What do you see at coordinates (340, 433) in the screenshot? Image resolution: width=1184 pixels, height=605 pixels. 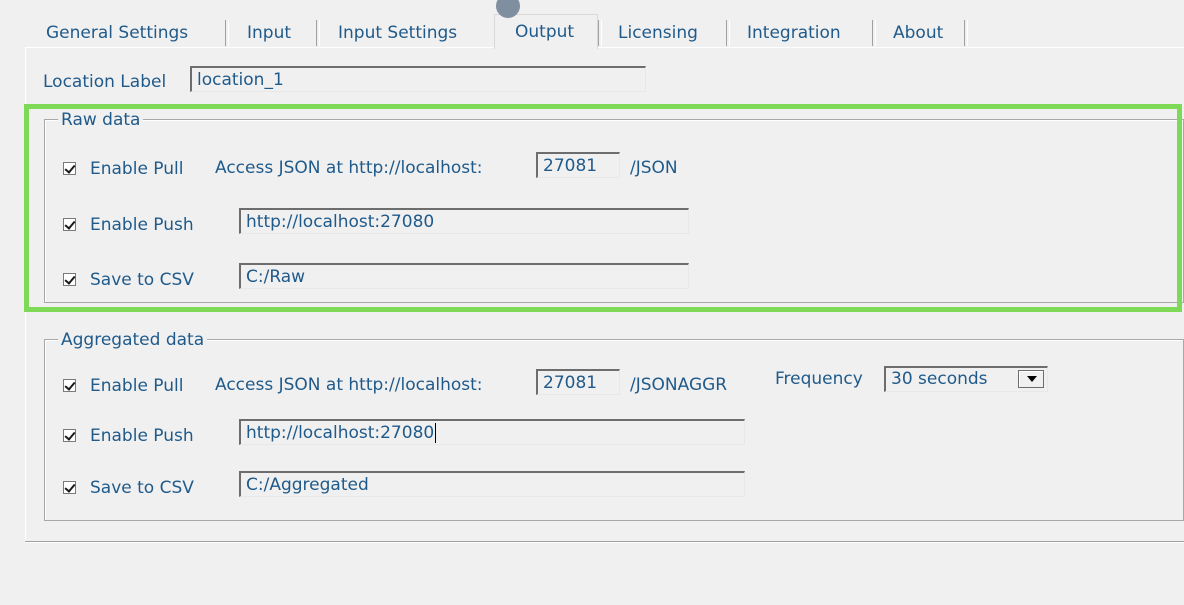 I see `agg-push-url-value: http://localhost:27080` at bounding box center [340, 433].